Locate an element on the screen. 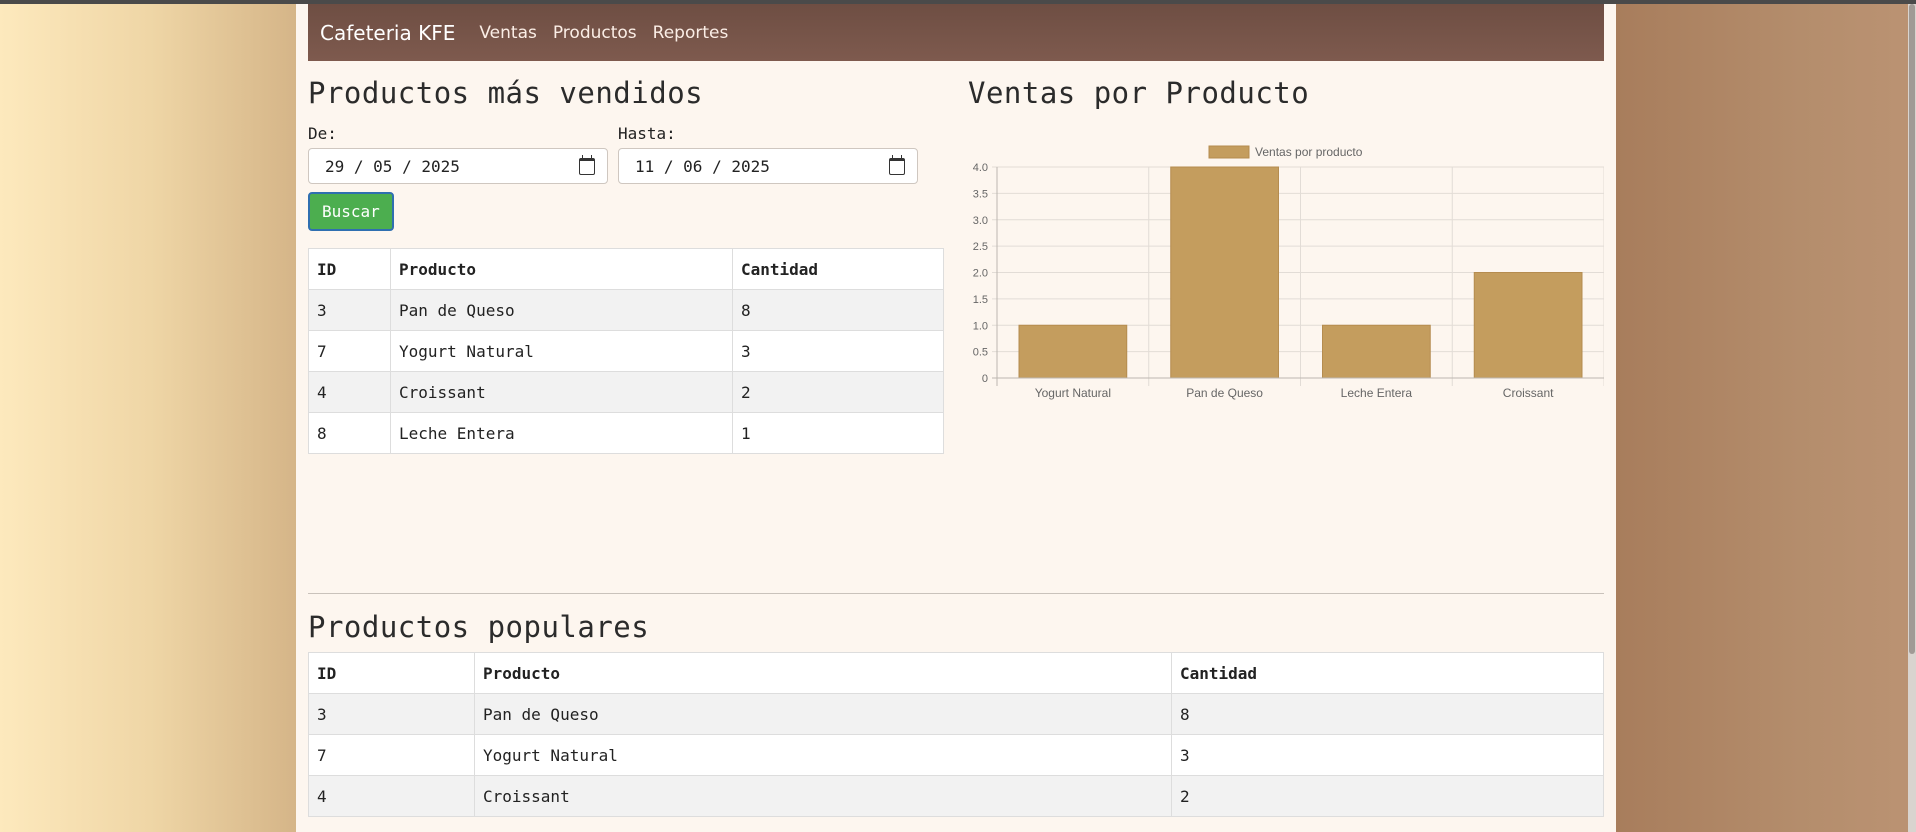 The height and width of the screenshot is (832, 1916). to-date-input: 11 / 06 / 2025 is located at coordinates (768, 166).